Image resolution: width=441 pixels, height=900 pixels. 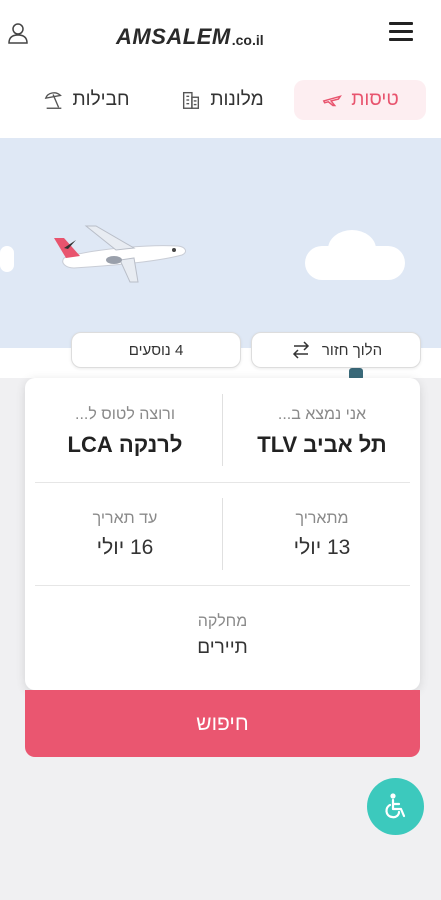 What do you see at coordinates (101, 99) in the screenshot?
I see `tab-packages-label: חבילות` at bounding box center [101, 99].